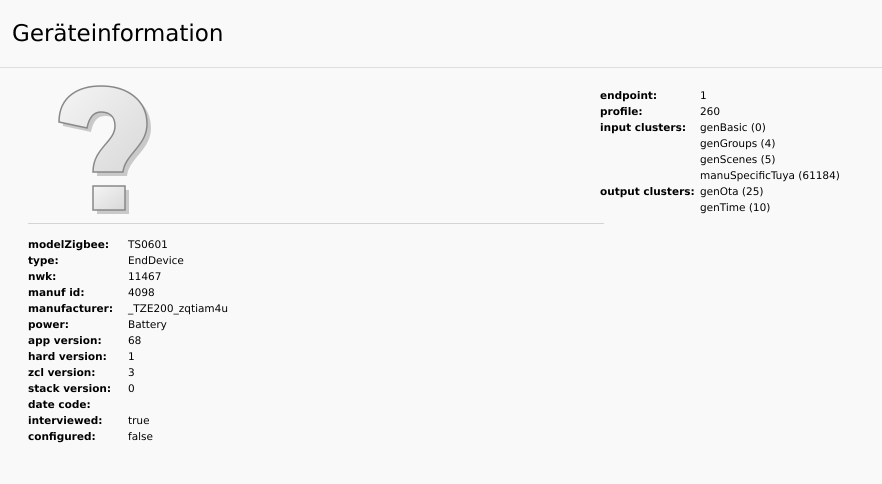 This screenshot has height=484, width=882. Describe the element at coordinates (68, 357) in the screenshot. I see `field-label: hard version:` at that location.